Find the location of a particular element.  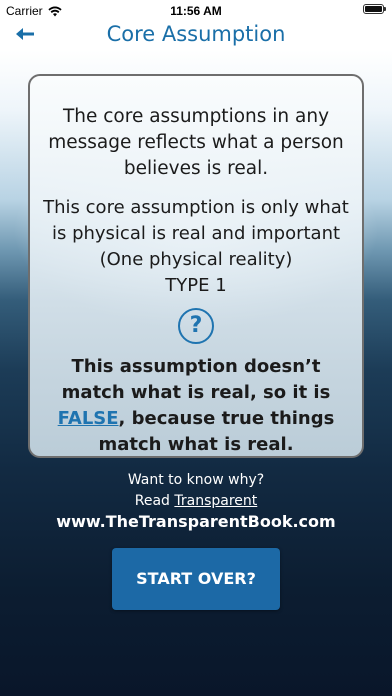

status-bar: Carrier 11:56 AM is located at coordinates (196, 11).